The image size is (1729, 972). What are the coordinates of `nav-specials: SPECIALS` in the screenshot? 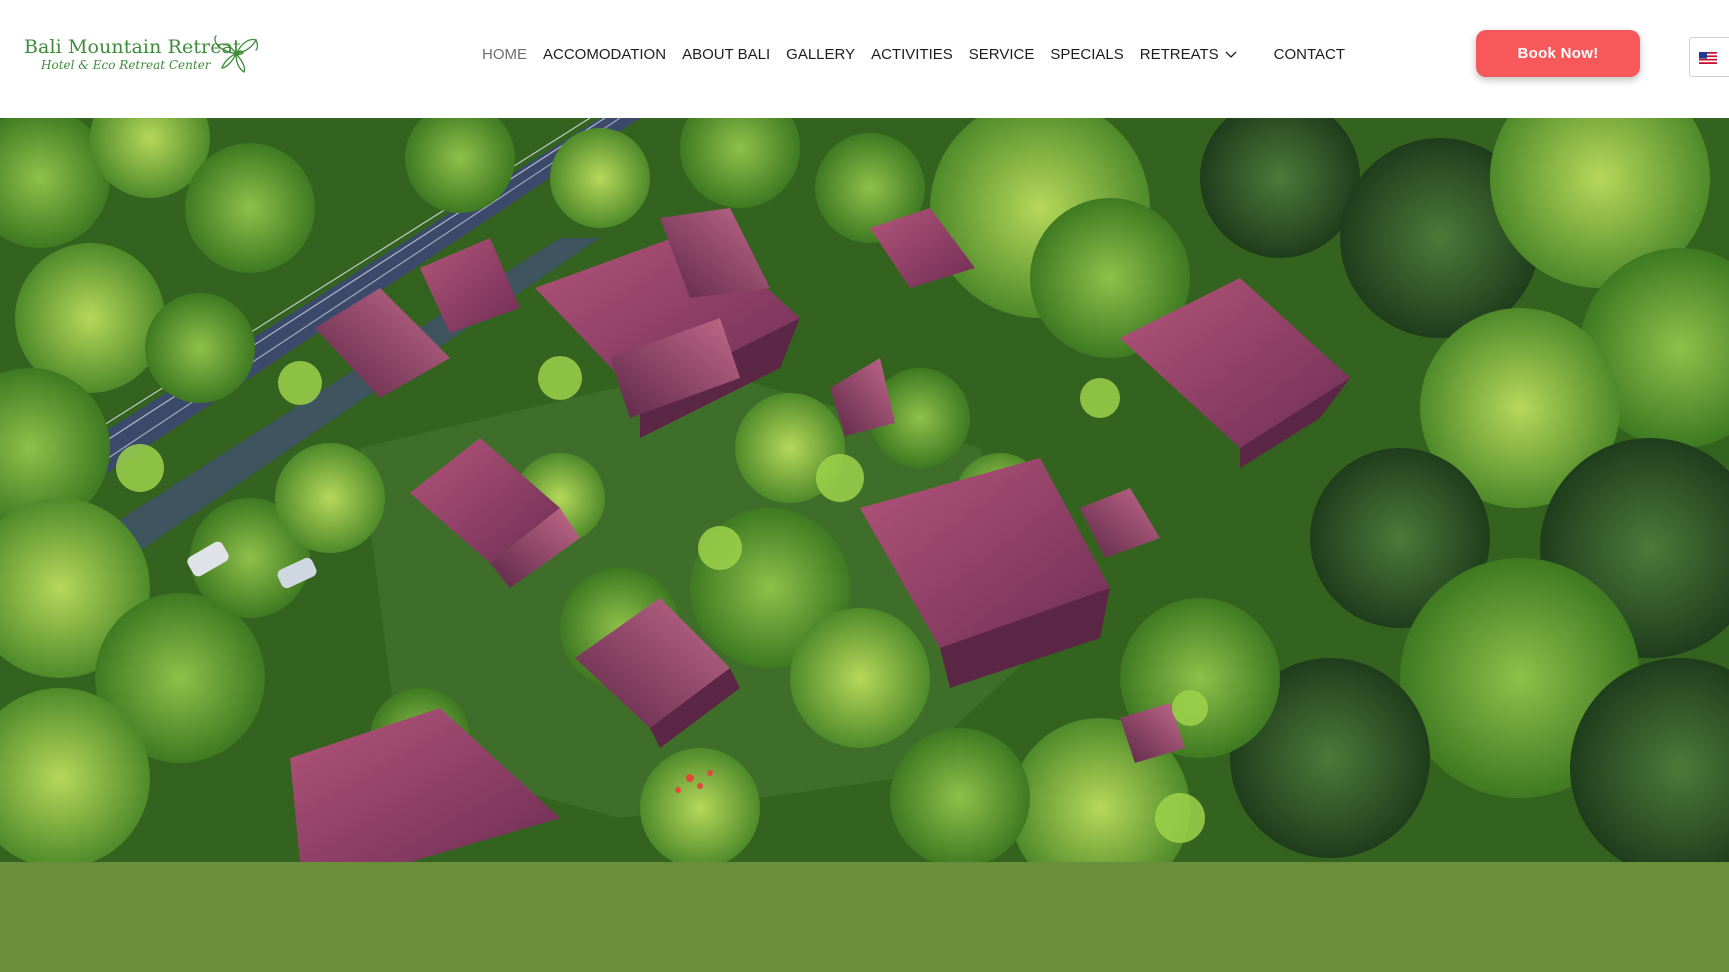 It's located at (1086, 54).